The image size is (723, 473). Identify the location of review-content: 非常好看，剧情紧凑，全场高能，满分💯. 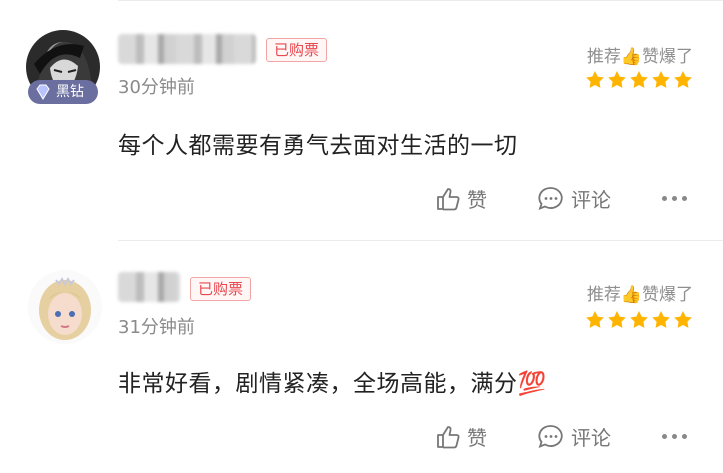
(332, 384).